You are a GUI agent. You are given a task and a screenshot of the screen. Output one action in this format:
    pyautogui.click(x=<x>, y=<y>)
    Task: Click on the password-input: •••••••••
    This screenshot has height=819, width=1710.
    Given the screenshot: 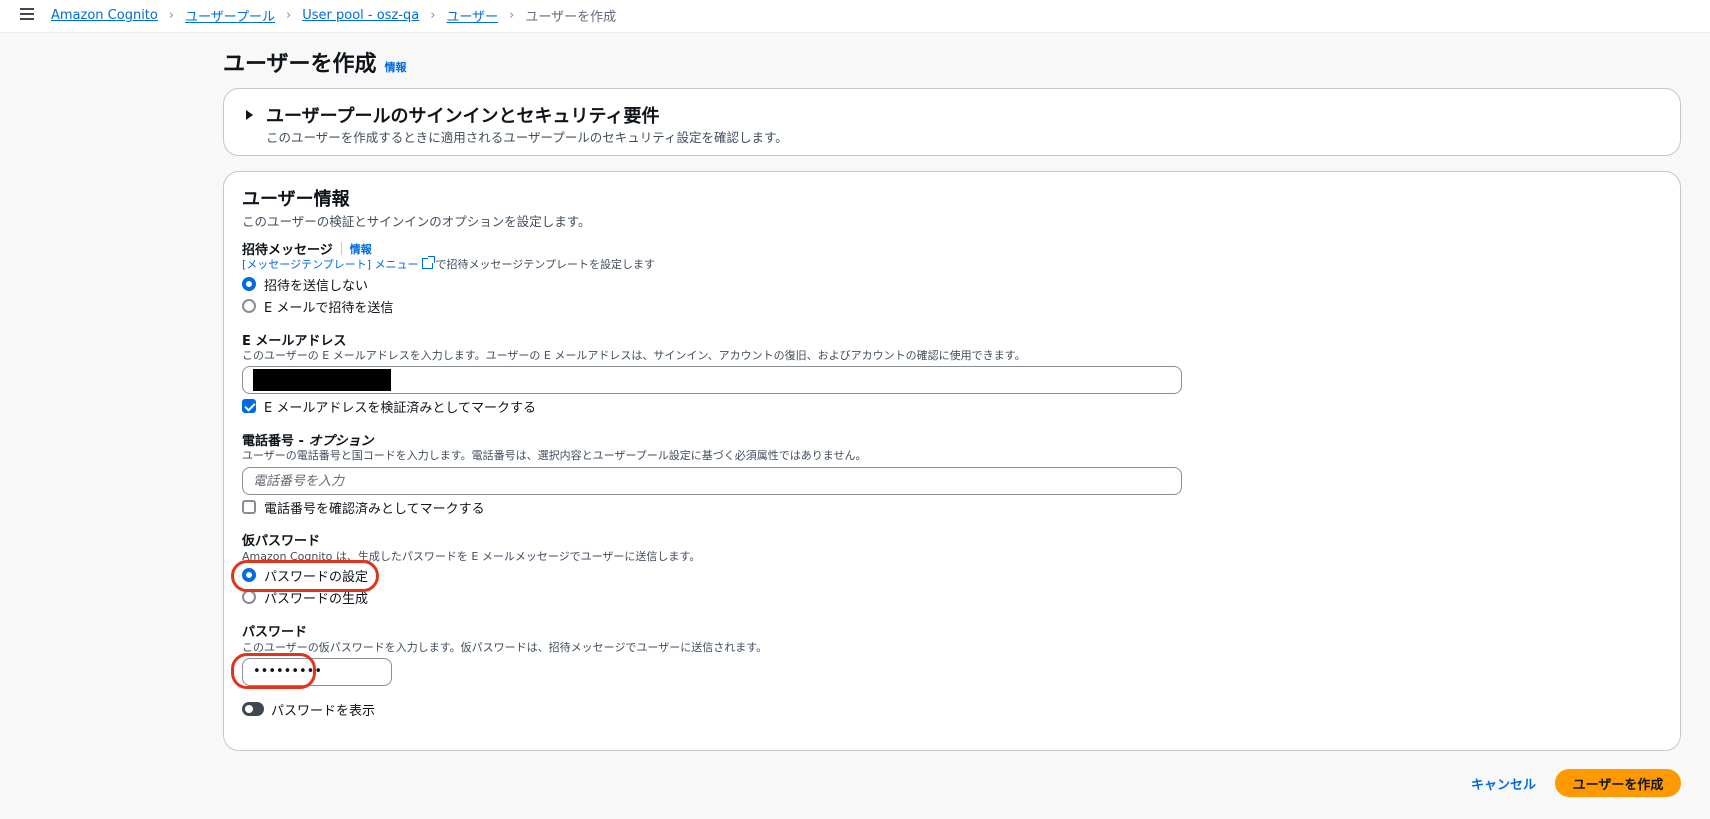 What is the action you would take?
    pyautogui.click(x=317, y=672)
    